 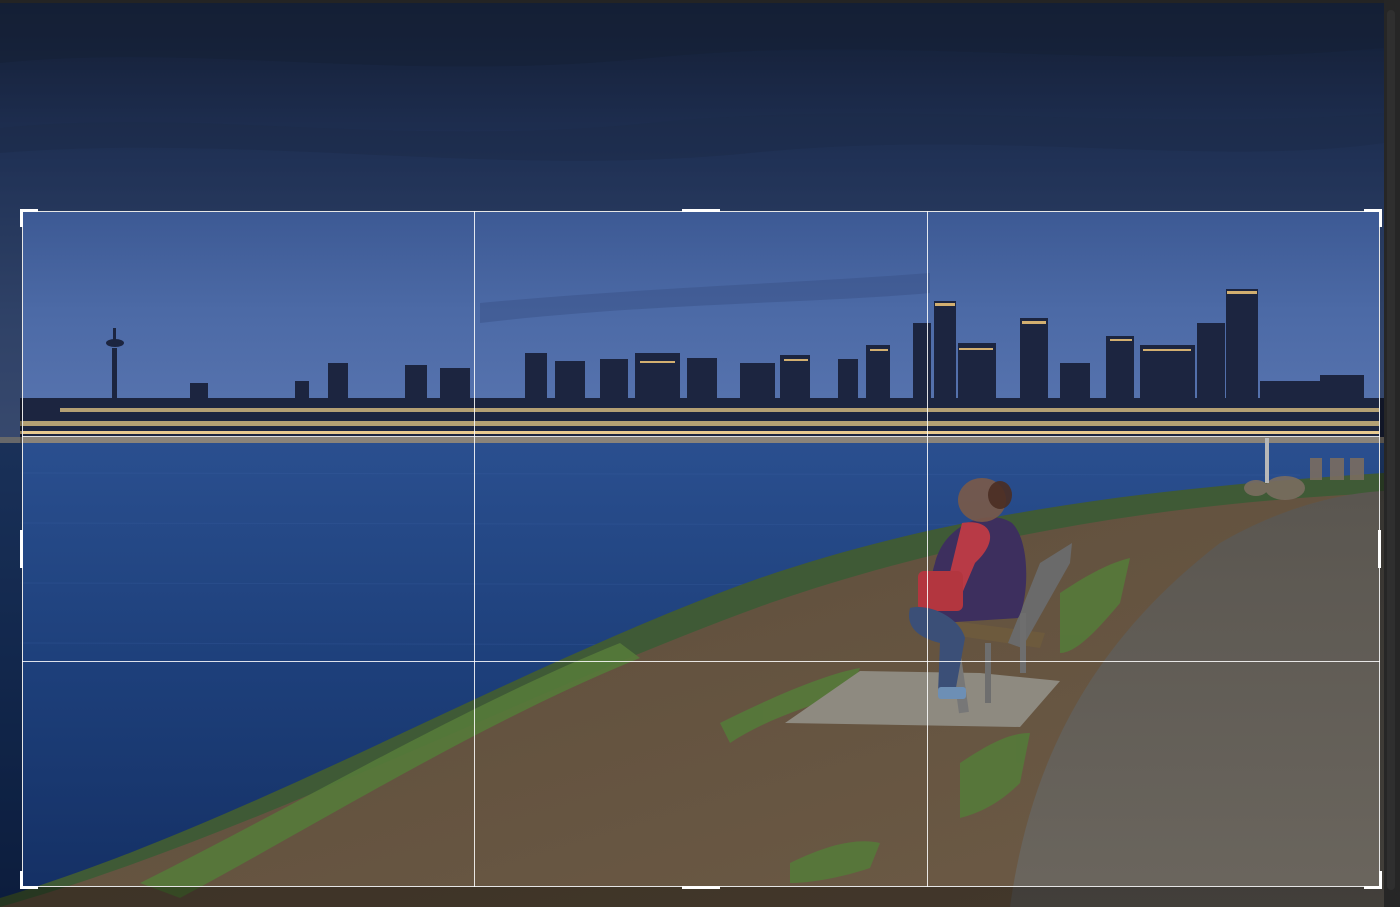 What do you see at coordinates (701, 897) in the screenshot?
I see `crop-shade-bottom` at bounding box center [701, 897].